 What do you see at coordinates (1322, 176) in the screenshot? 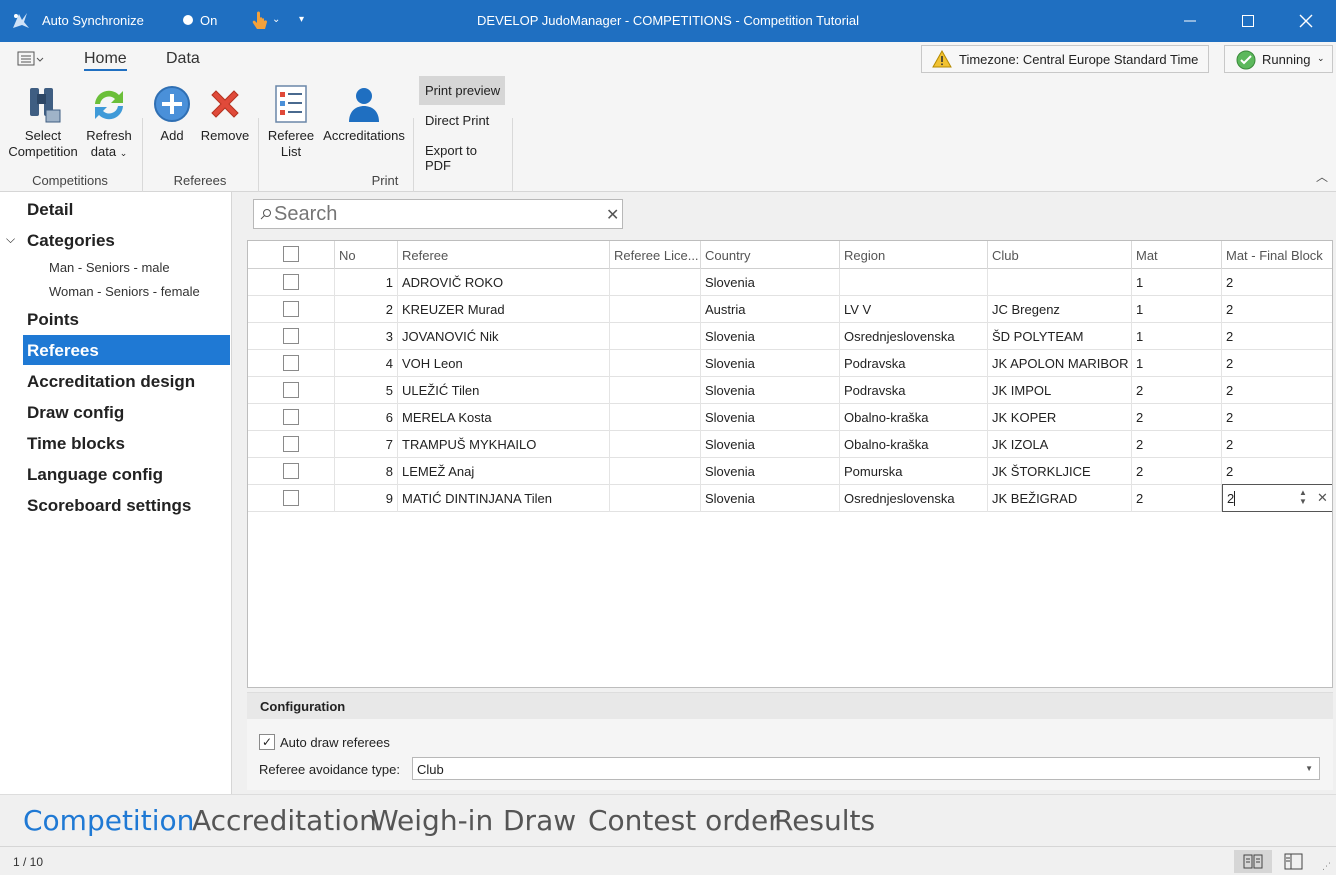
I see `collapse-ribbon-icon: ︿` at bounding box center [1322, 176].